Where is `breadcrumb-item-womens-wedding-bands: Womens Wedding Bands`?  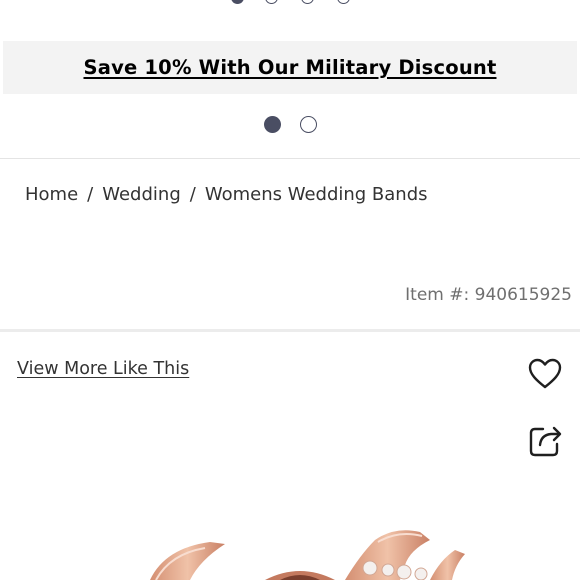
breadcrumb-item-womens-wedding-bands: Womens Wedding Bands is located at coordinates (316, 194).